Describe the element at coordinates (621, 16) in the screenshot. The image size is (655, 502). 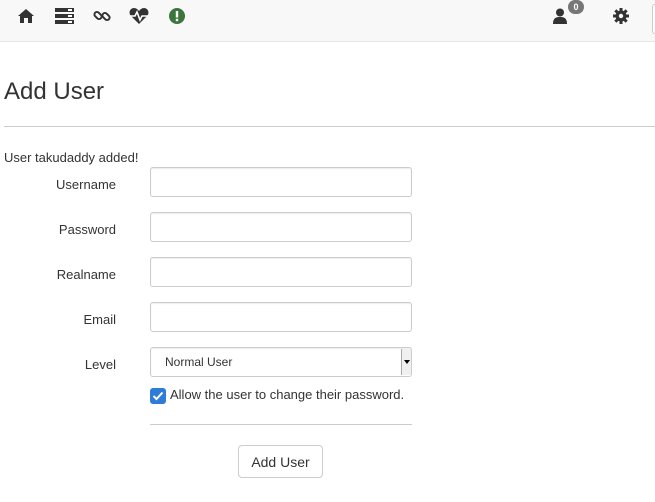
I see `gear-icon` at that location.